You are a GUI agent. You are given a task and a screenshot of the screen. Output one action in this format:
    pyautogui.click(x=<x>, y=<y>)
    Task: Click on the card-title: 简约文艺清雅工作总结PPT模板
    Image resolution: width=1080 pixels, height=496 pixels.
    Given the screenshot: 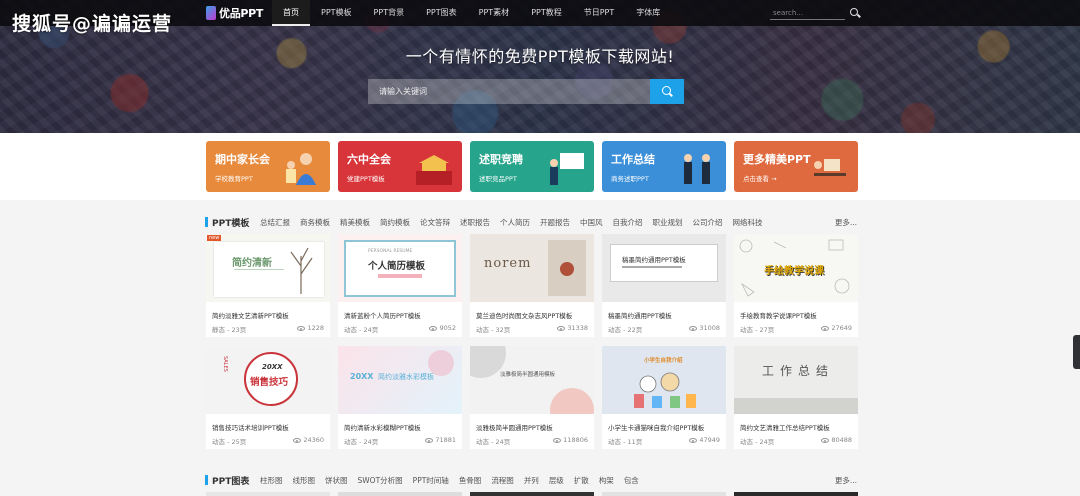 What is the action you would take?
    pyautogui.click(x=797, y=427)
    